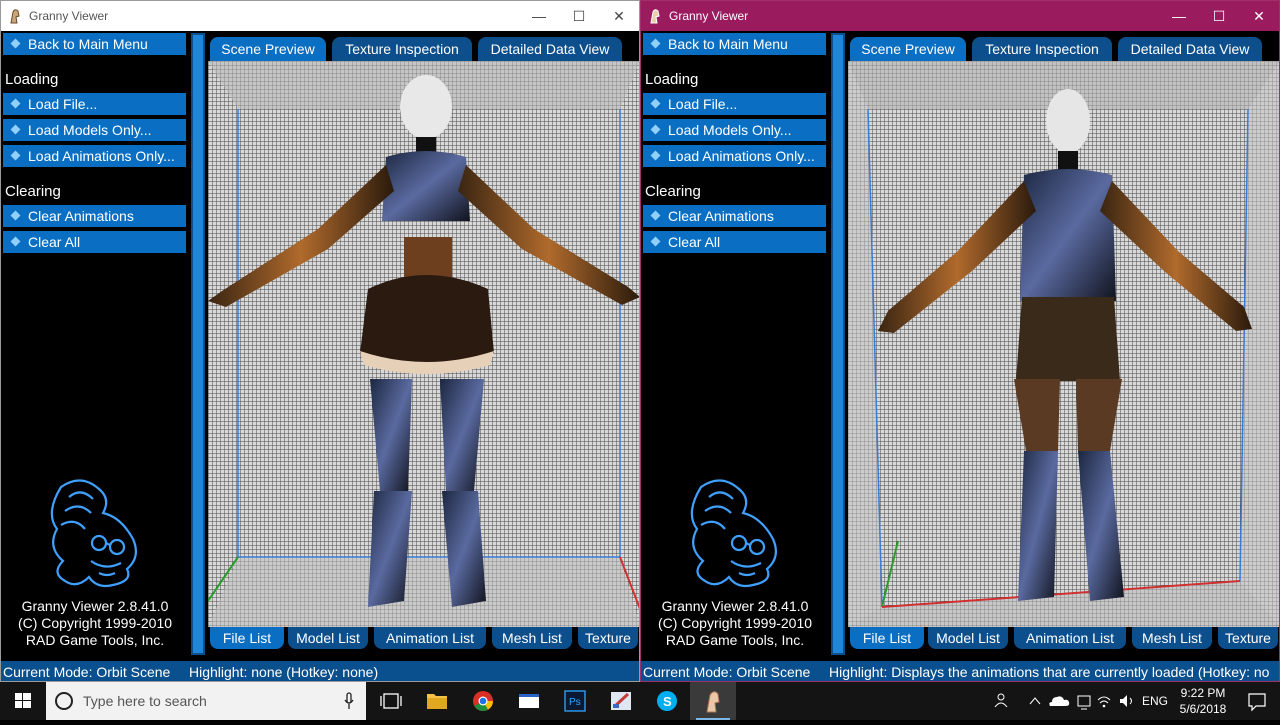 The width and height of the screenshot is (1280, 725). I want to click on wifi-icon, so click(1104, 702).